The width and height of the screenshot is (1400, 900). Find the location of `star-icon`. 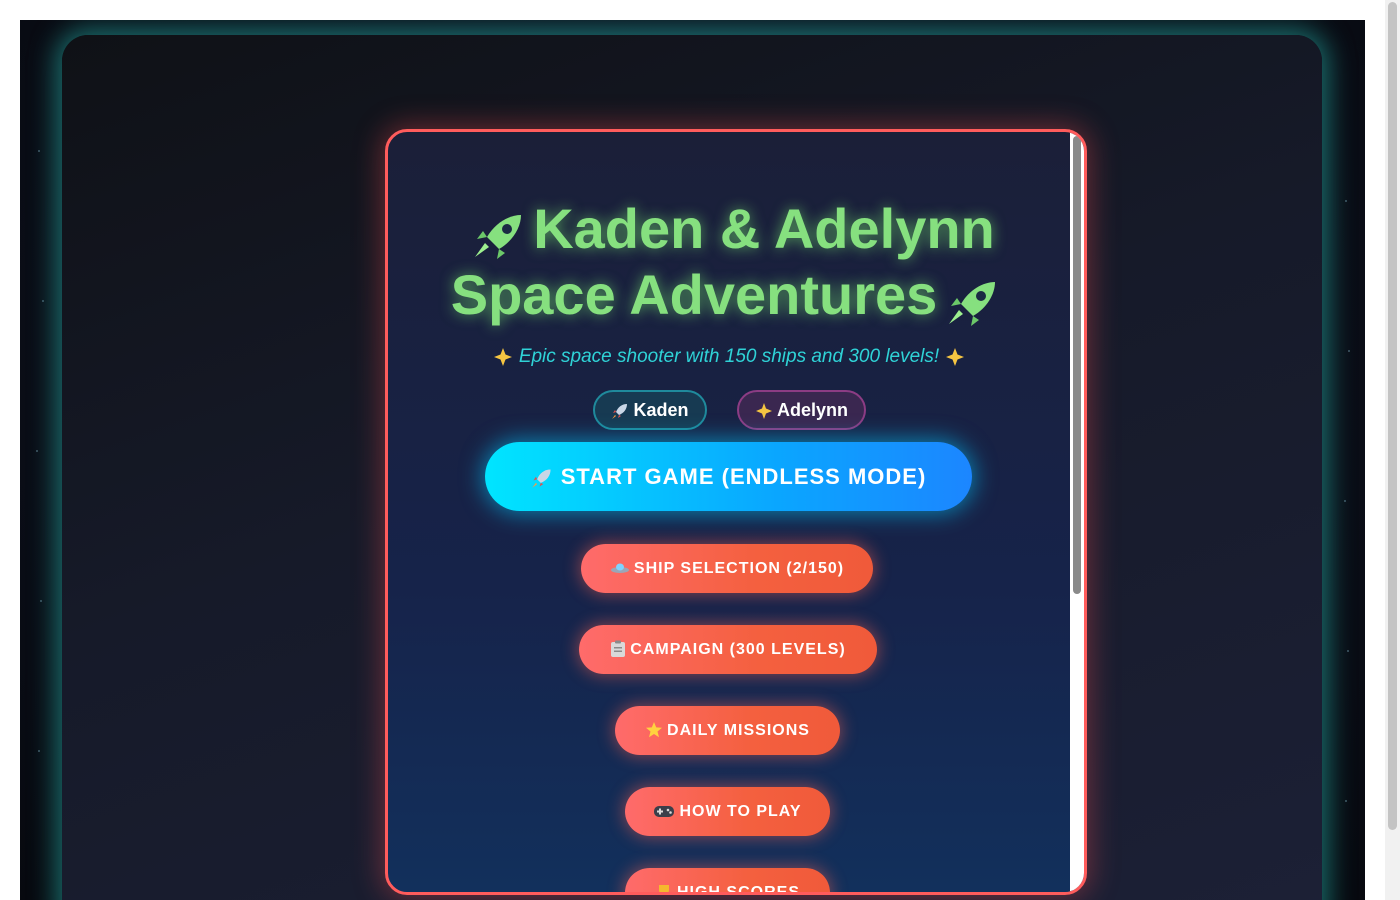

star-icon is located at coordinates (654, 730).